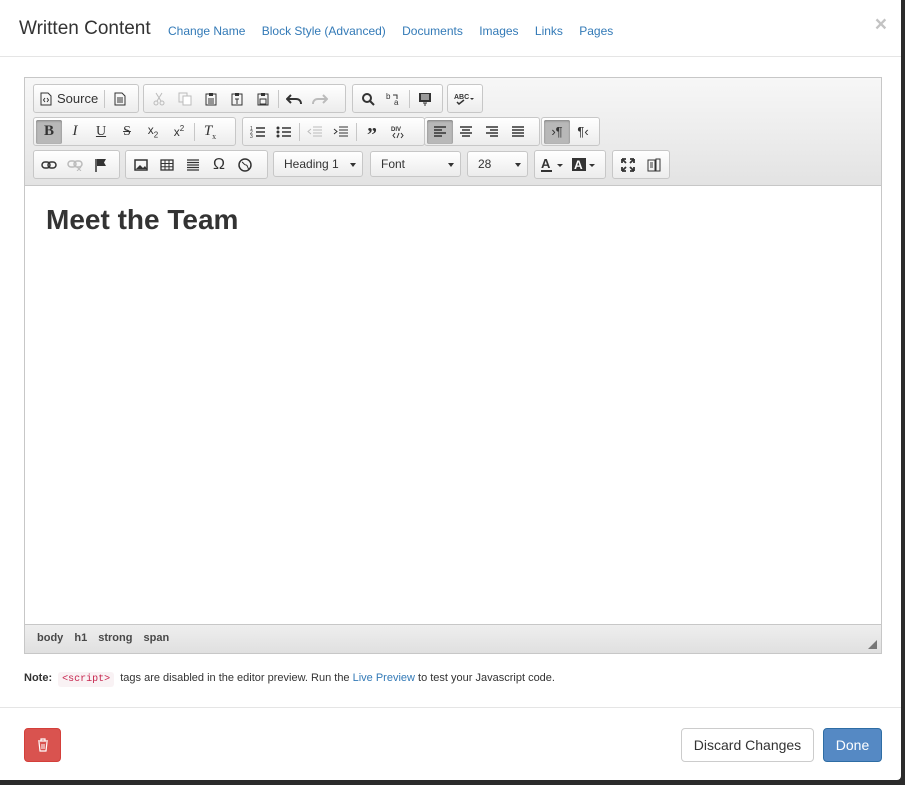 Image resolution: width=905 pixels, height=785 pixels. I want to click on format-dropdown: Heading 1, so click(318, 164).